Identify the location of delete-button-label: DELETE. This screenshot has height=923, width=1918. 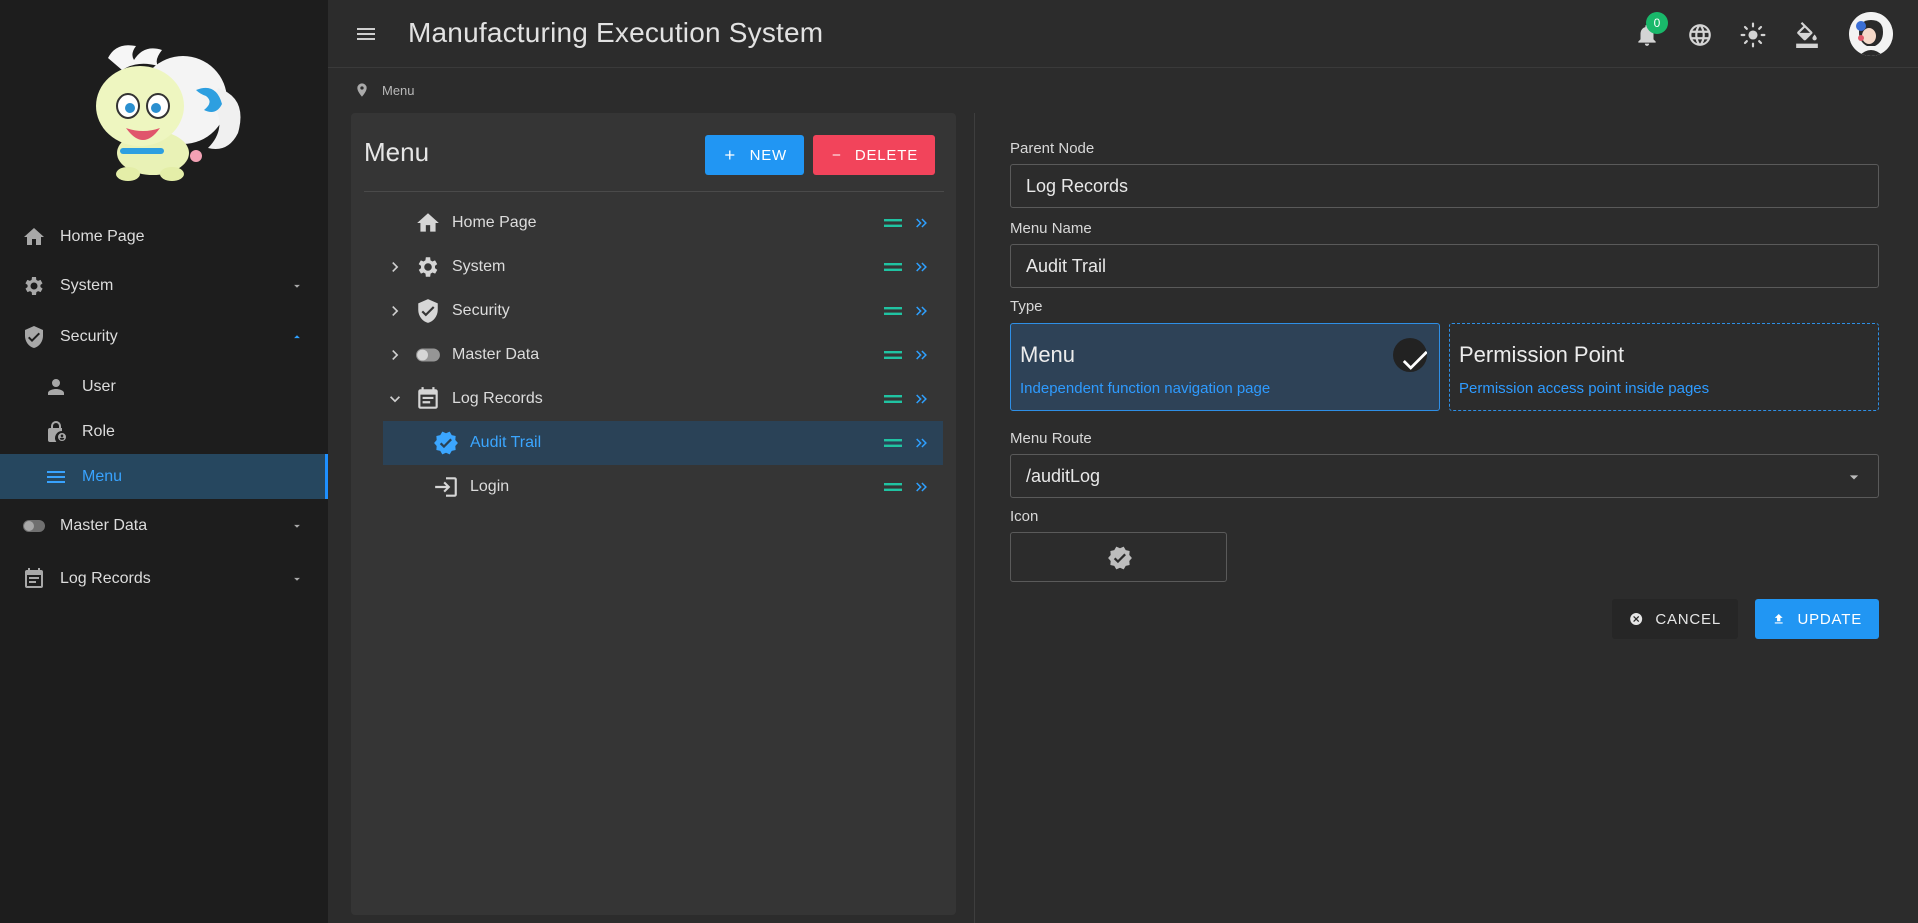
(886, 155).